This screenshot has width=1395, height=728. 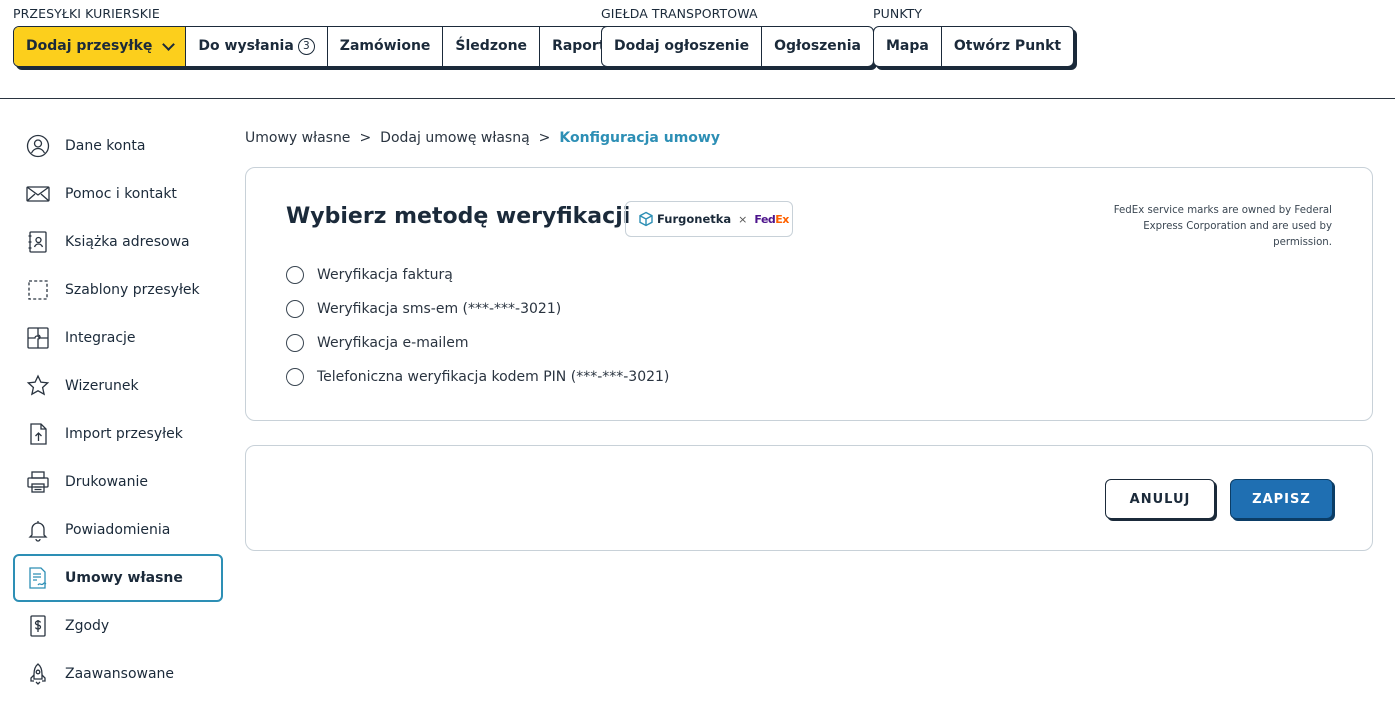 I want to click on sidebar-item-advanced: Zaawansowane, so click(x=118, y=674).